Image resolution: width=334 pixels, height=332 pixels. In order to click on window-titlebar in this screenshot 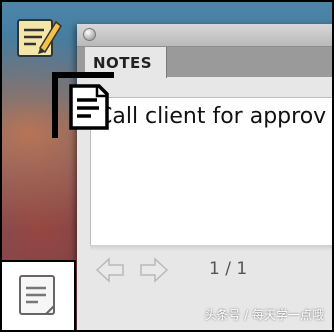, I will do `click(204, 35)`.